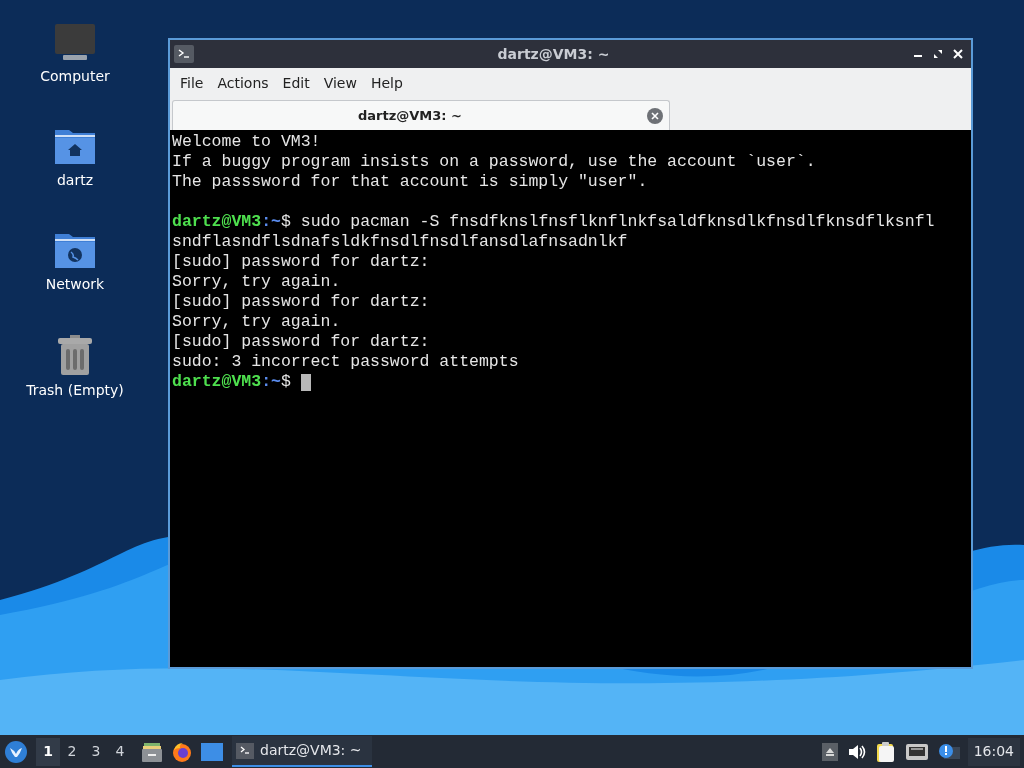 This screenshot has width=1024, height=768. Describe the element at coordinates (553, 54) in the screenshot. I see `window-title: dartz@VM3: ~` at that location.